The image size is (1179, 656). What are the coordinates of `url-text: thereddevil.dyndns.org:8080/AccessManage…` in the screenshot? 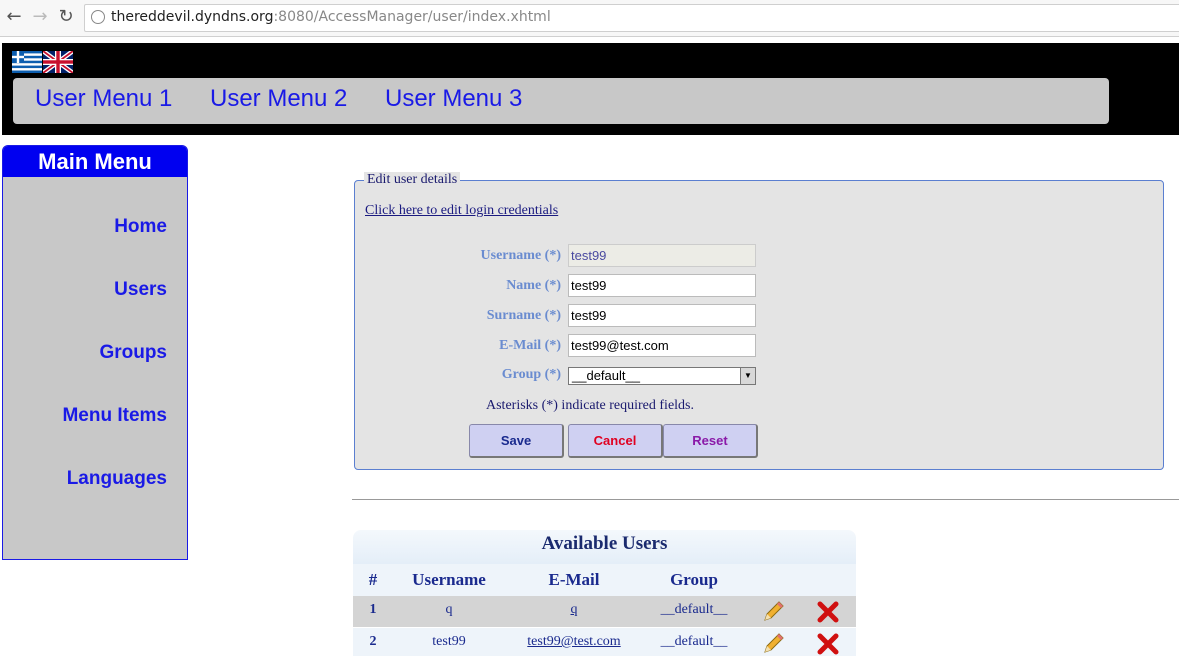 It's located at (331, 17).